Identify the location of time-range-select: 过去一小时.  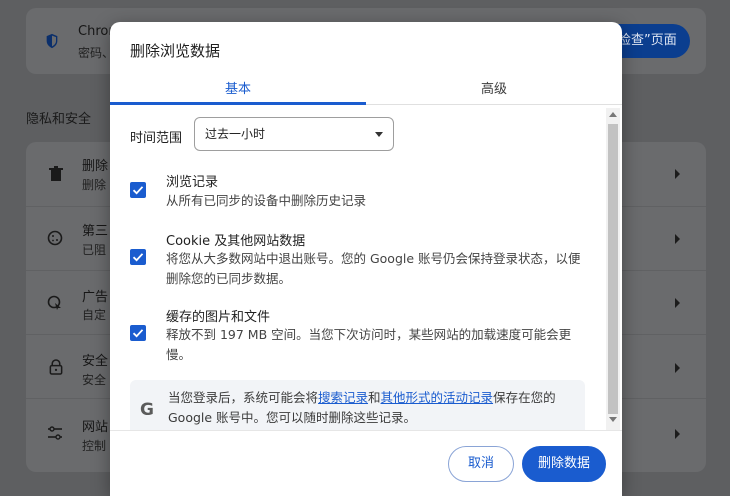
(294, 134).